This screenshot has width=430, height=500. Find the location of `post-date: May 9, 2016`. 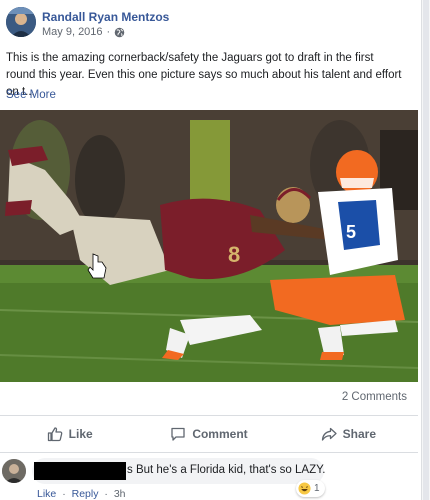

post-date: May 9, 2016 is located at coordinates (72, 32).